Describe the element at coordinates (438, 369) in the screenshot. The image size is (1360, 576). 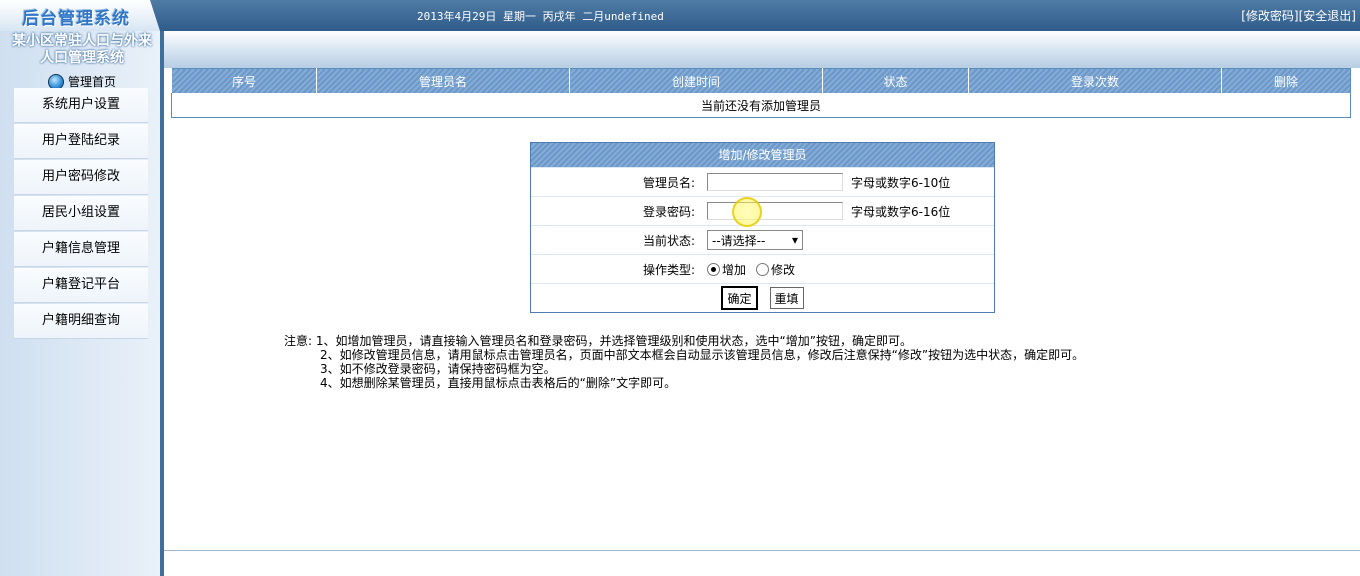
I see `note-line-3: 3、如不修改登录密码，请保持密码框为空。` at that location.